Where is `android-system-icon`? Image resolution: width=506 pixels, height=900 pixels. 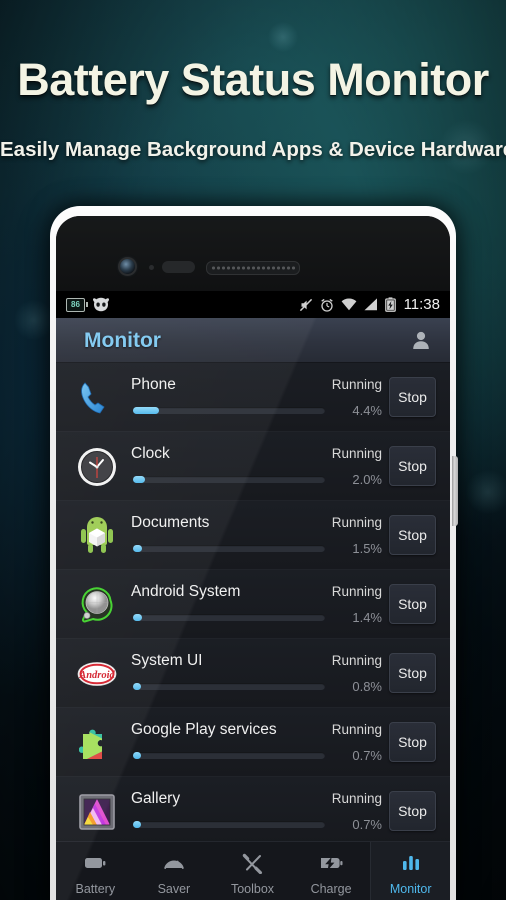
android-system-icon is located at coordinates (97, 605).